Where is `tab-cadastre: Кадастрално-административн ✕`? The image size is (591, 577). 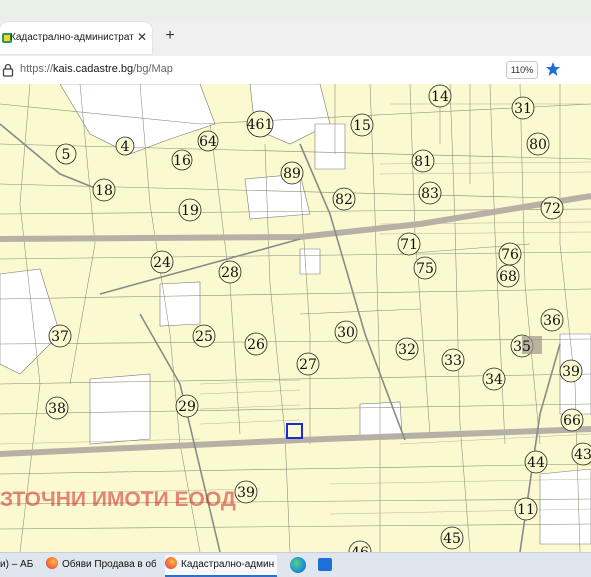 tab-cadastre: Кадастрално-административн ✕ is located at coordinates (76, 38).